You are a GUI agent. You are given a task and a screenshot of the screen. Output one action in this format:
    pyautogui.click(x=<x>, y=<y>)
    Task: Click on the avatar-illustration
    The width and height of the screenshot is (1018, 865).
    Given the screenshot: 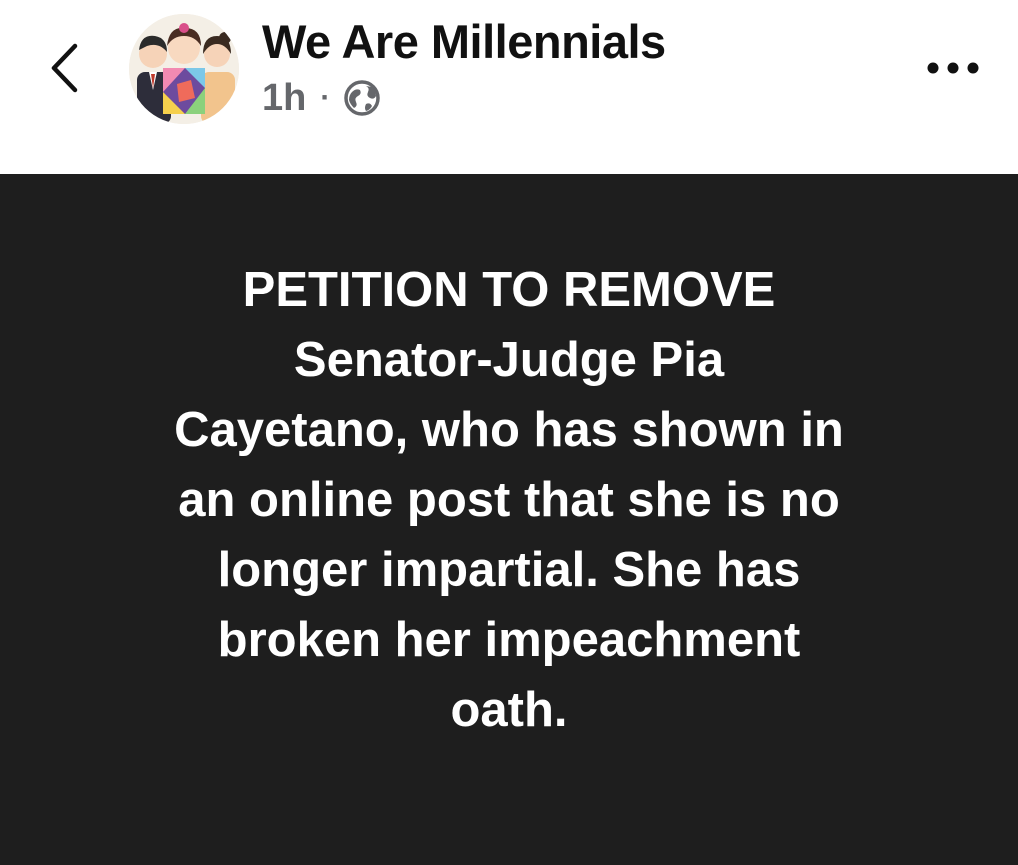 What is the action you would take?
    pyautogui.click(x=184, y=69)
    